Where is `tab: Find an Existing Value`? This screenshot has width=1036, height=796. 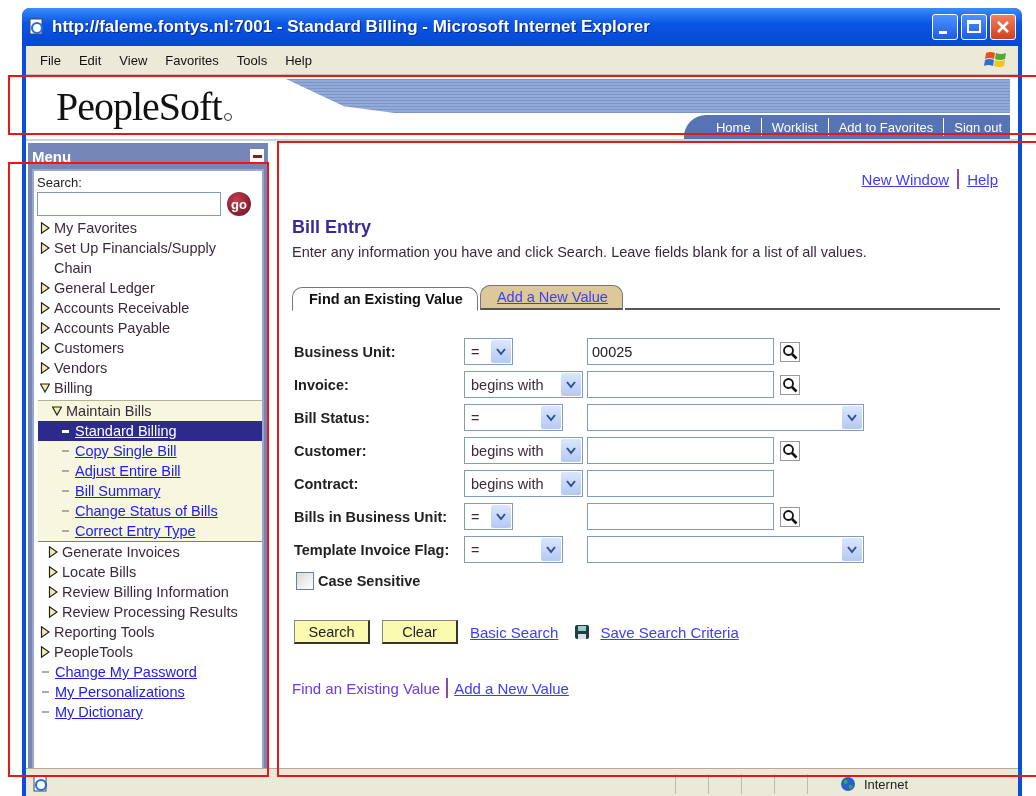 tab: Find an Existing Value is located at coordinates (385, 299).